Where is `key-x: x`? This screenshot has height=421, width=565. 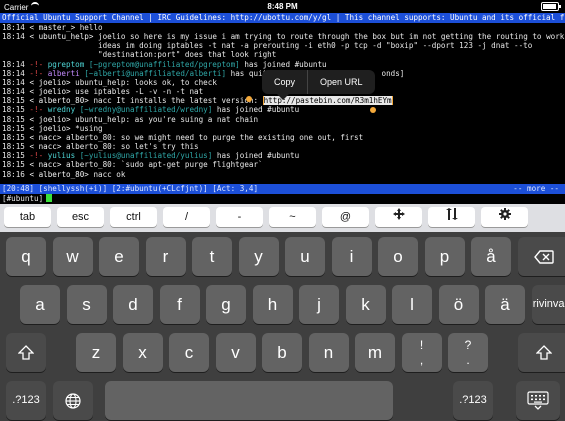 key-x: x is located at coordinates (142, 352).